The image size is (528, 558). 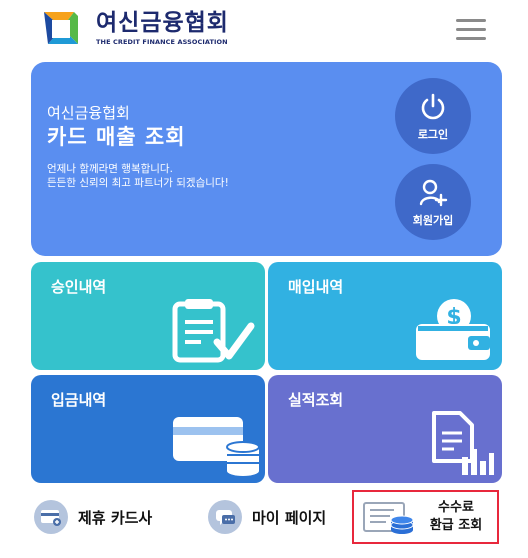 I want to click on brand-text: 여신금융협회 THE CREDIT FINANCE ASSOCIATION, so click(x=162, y=27).